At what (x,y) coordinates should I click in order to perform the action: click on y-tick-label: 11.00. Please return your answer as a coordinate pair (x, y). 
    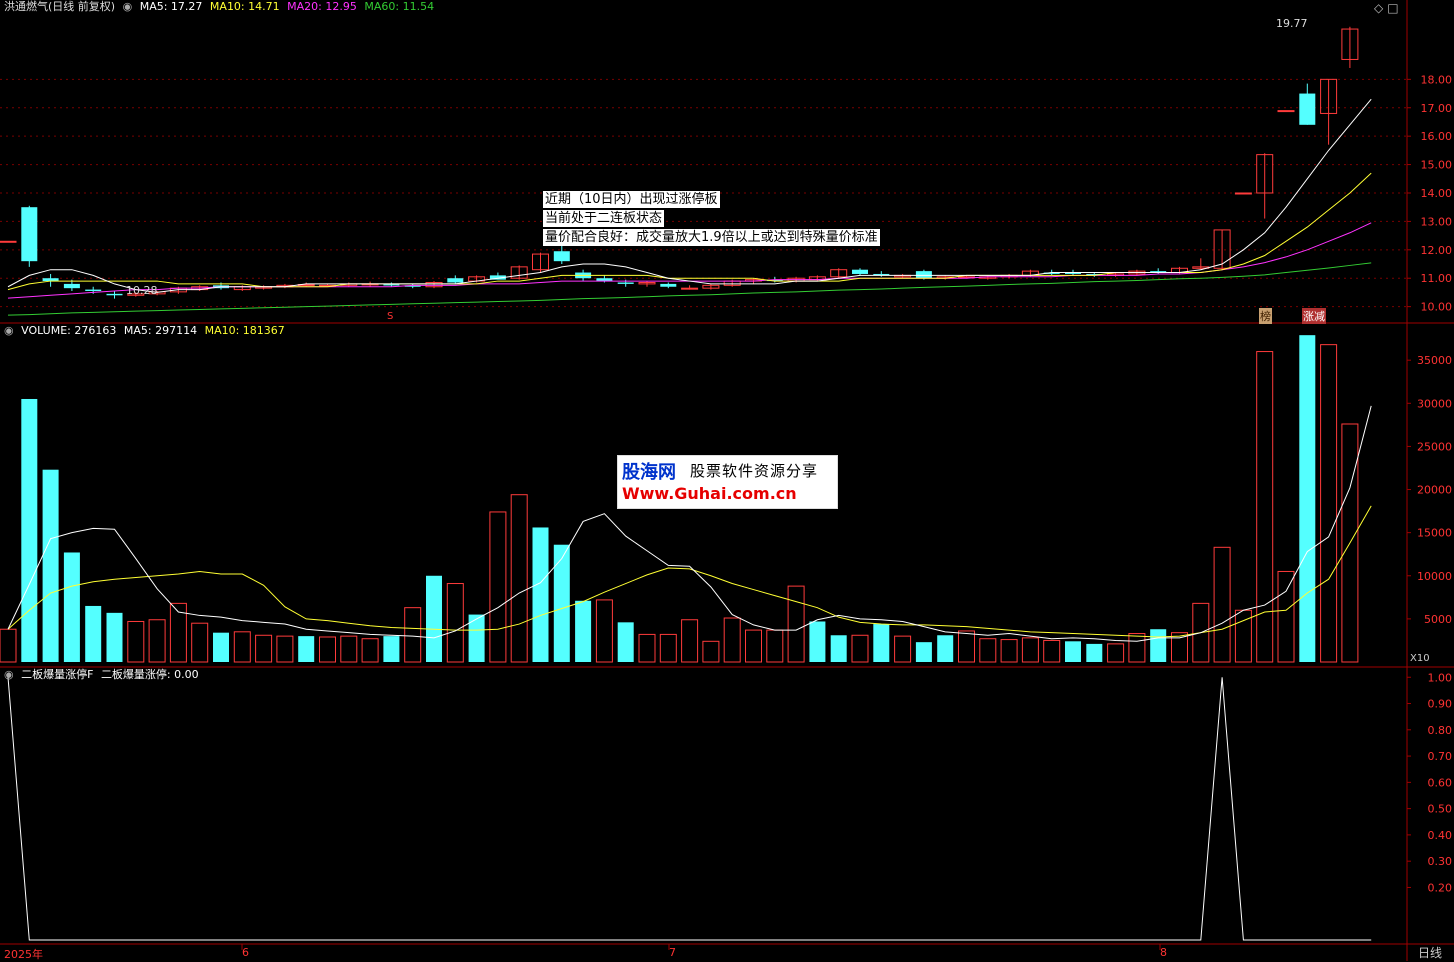
    Looking at the image, I should click on (1437, 278).